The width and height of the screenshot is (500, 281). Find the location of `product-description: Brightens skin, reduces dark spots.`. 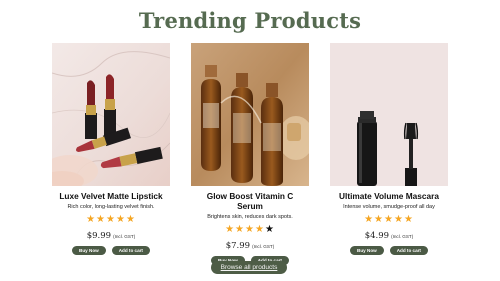

product-description: Brightens skin, reduces dark spots. is located at coordinates (250, 217).